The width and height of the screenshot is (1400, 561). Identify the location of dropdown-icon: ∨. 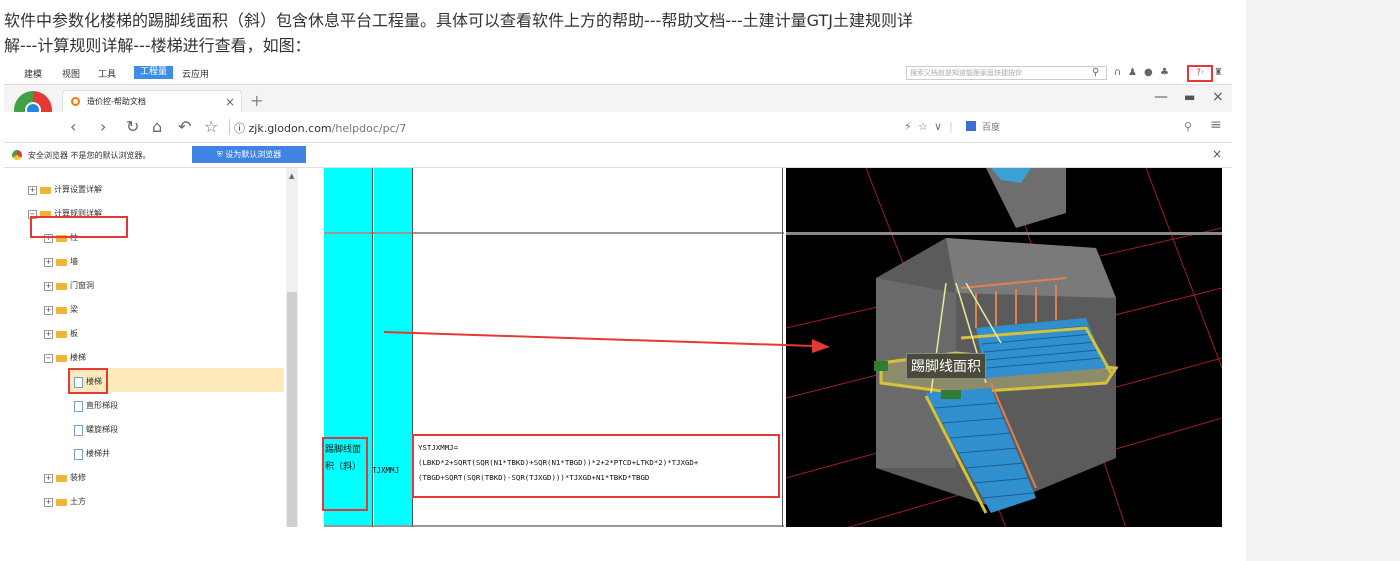
(938, 126).